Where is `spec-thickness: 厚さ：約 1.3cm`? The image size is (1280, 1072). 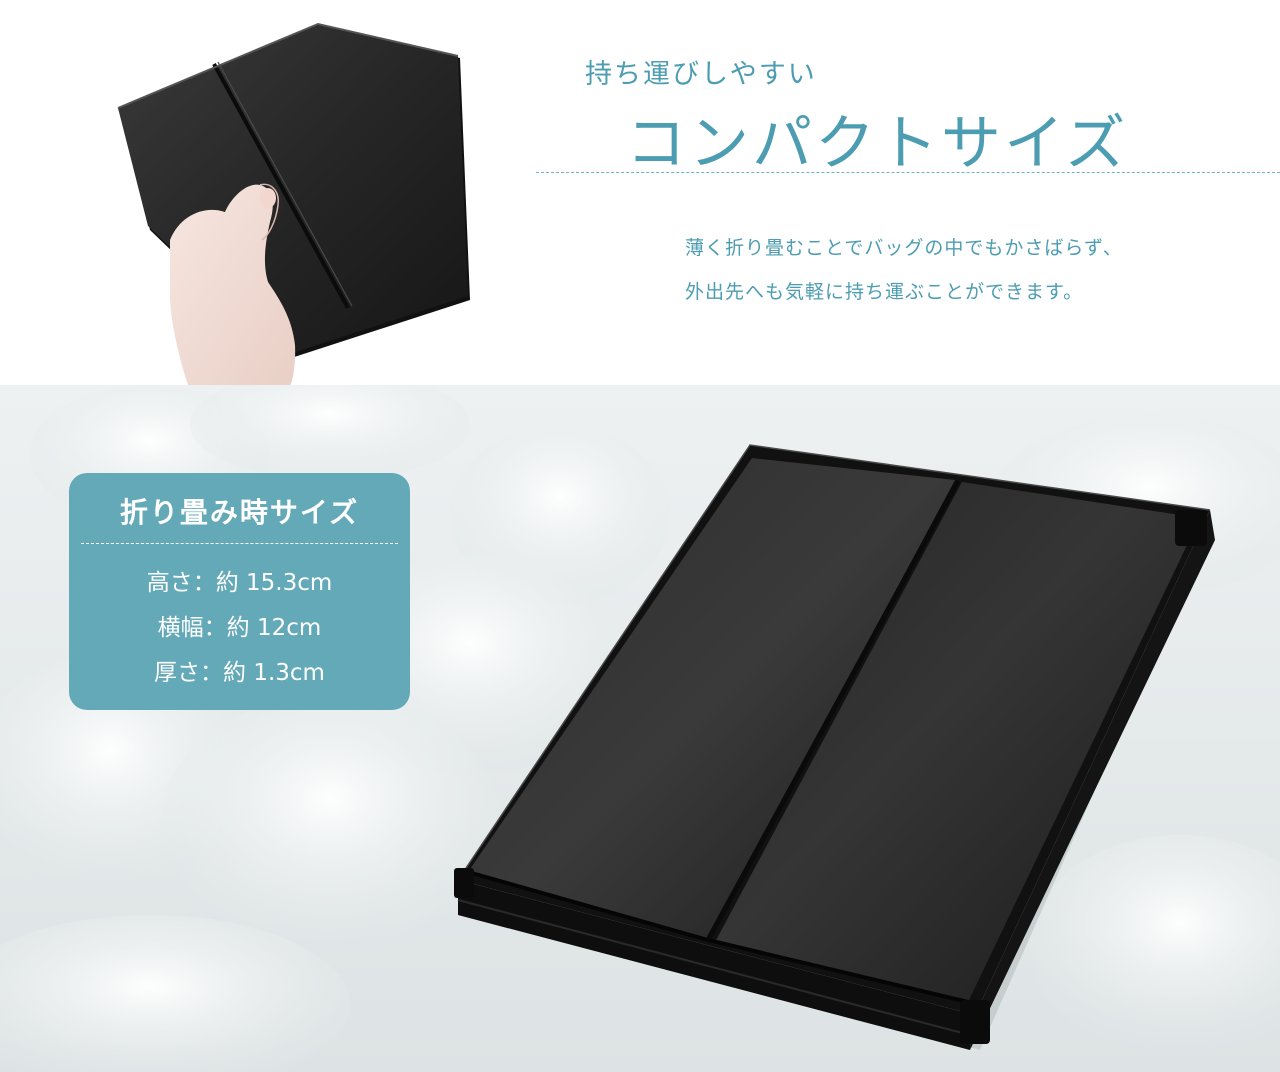 spec-thickness: 厚さ：約 1.3cm is located at coordinates (239, 673).